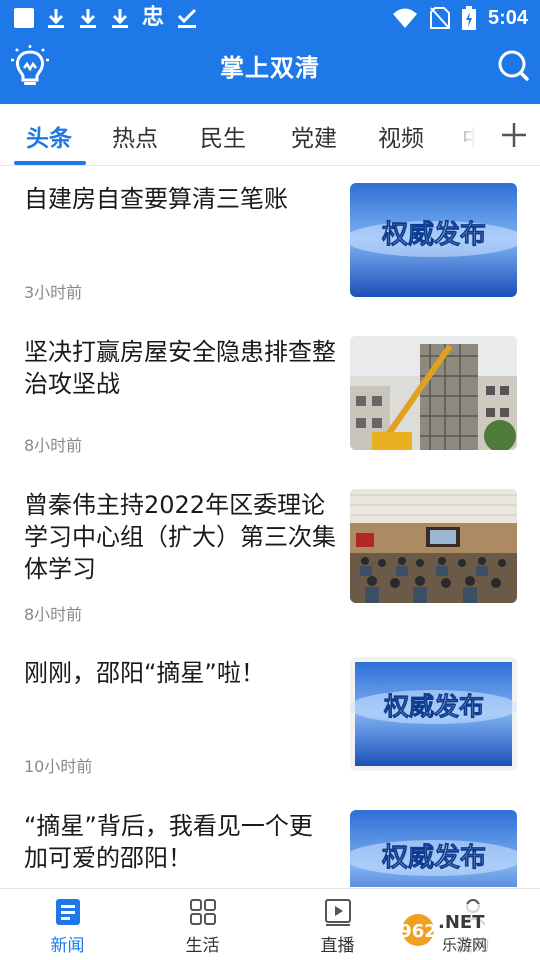 Image resolution: width=540 pixels, height=960 pixels. I want to click on notification-glyph: 忠, so click(153, 17).